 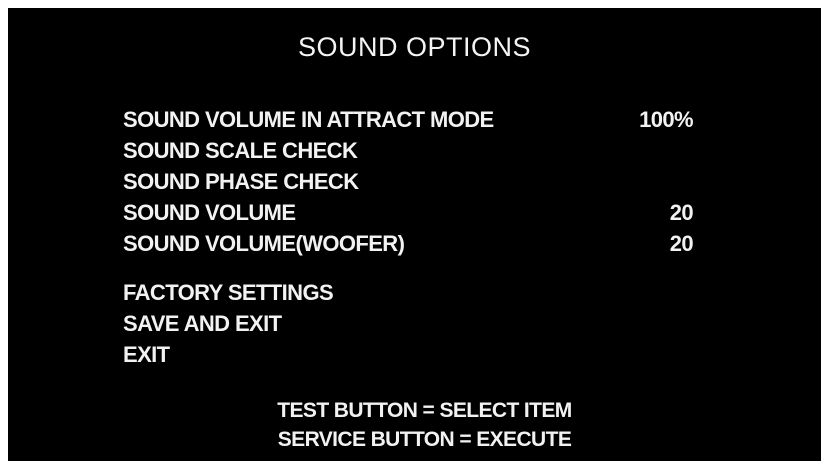 What do you see at coordinates (209, 212) in the screenshot?
I see `menu-item-label: SOUND VOLUME` at bounding box center [209, 212].